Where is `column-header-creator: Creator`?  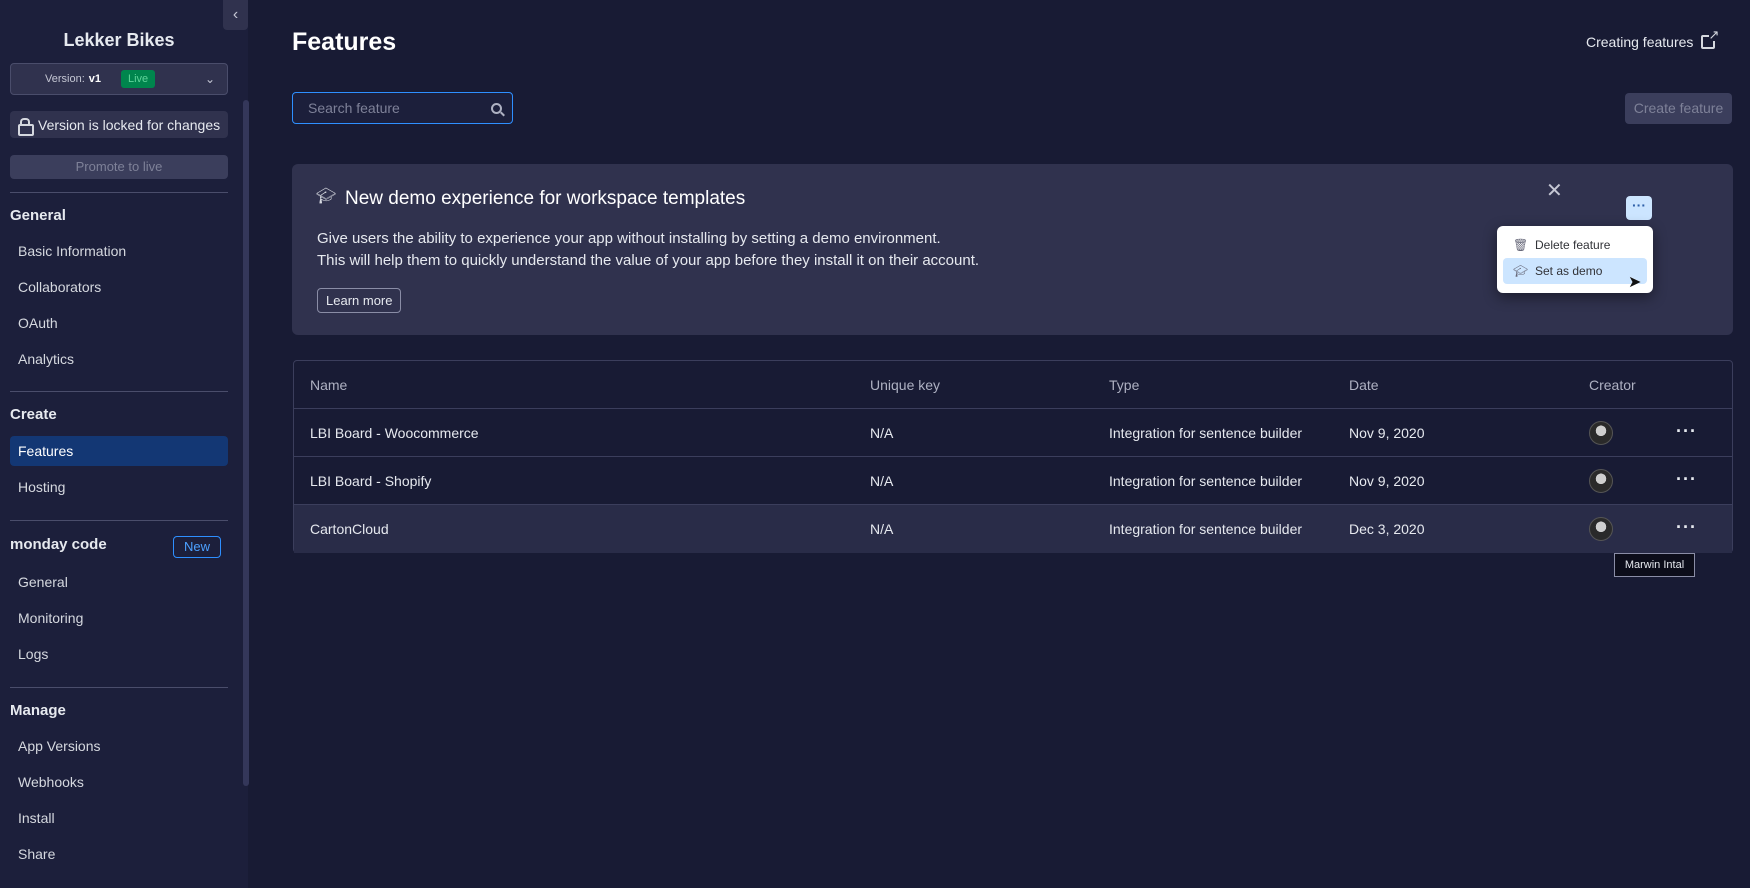
column-header-creator: Creator is located at coordinates (1612, 385).